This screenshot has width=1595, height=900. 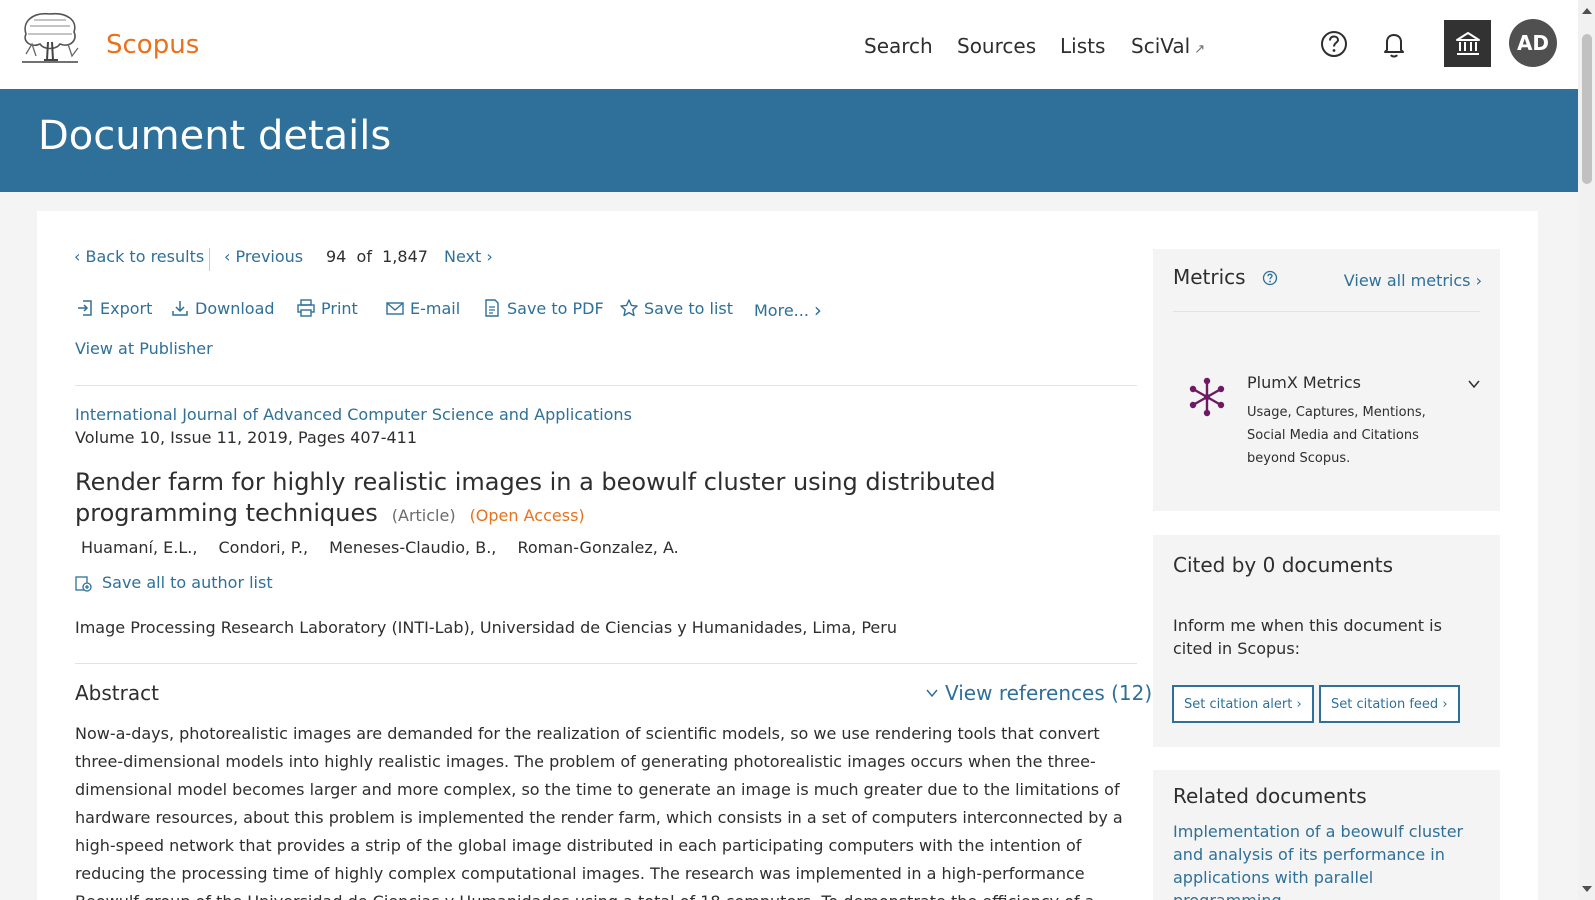 I want to click on view-at-publisher-link: View at Publisher, so click(x=144, y=348).